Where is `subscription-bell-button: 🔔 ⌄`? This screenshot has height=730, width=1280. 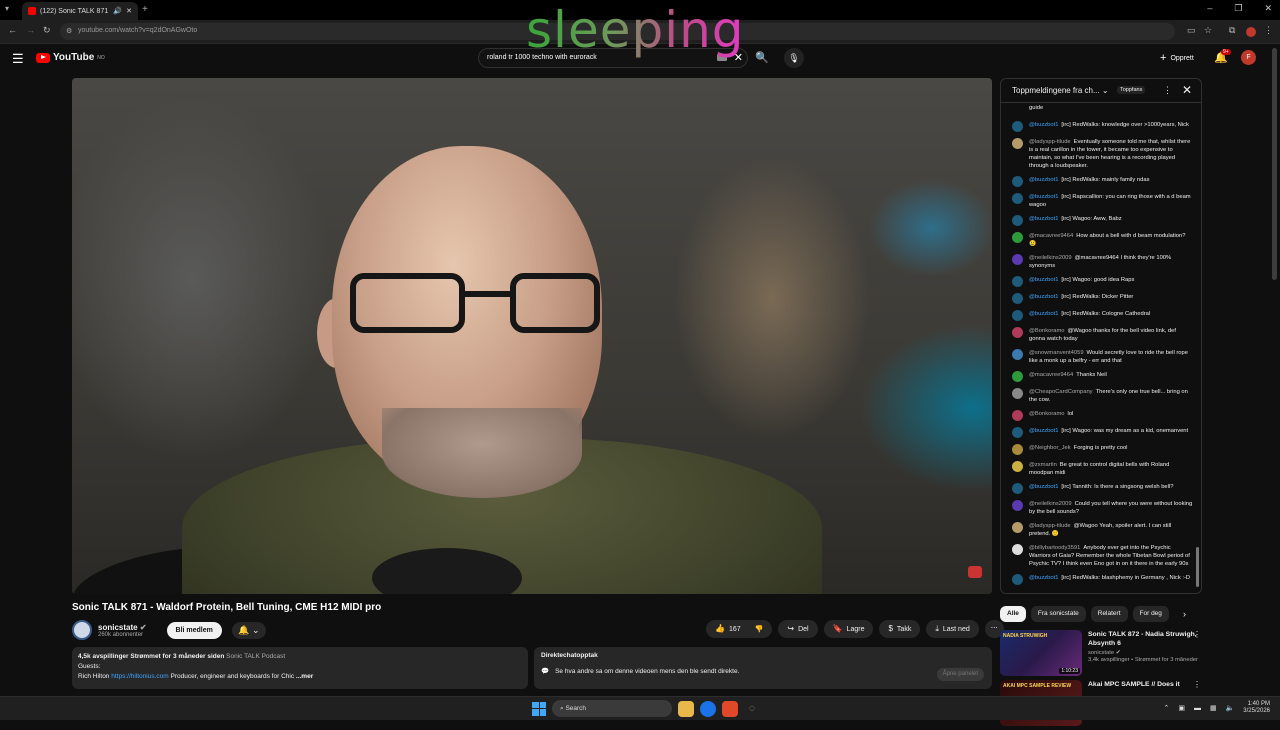
subscription-bell-button: 🔔 ⌄ is located at coordinates (248, 630).